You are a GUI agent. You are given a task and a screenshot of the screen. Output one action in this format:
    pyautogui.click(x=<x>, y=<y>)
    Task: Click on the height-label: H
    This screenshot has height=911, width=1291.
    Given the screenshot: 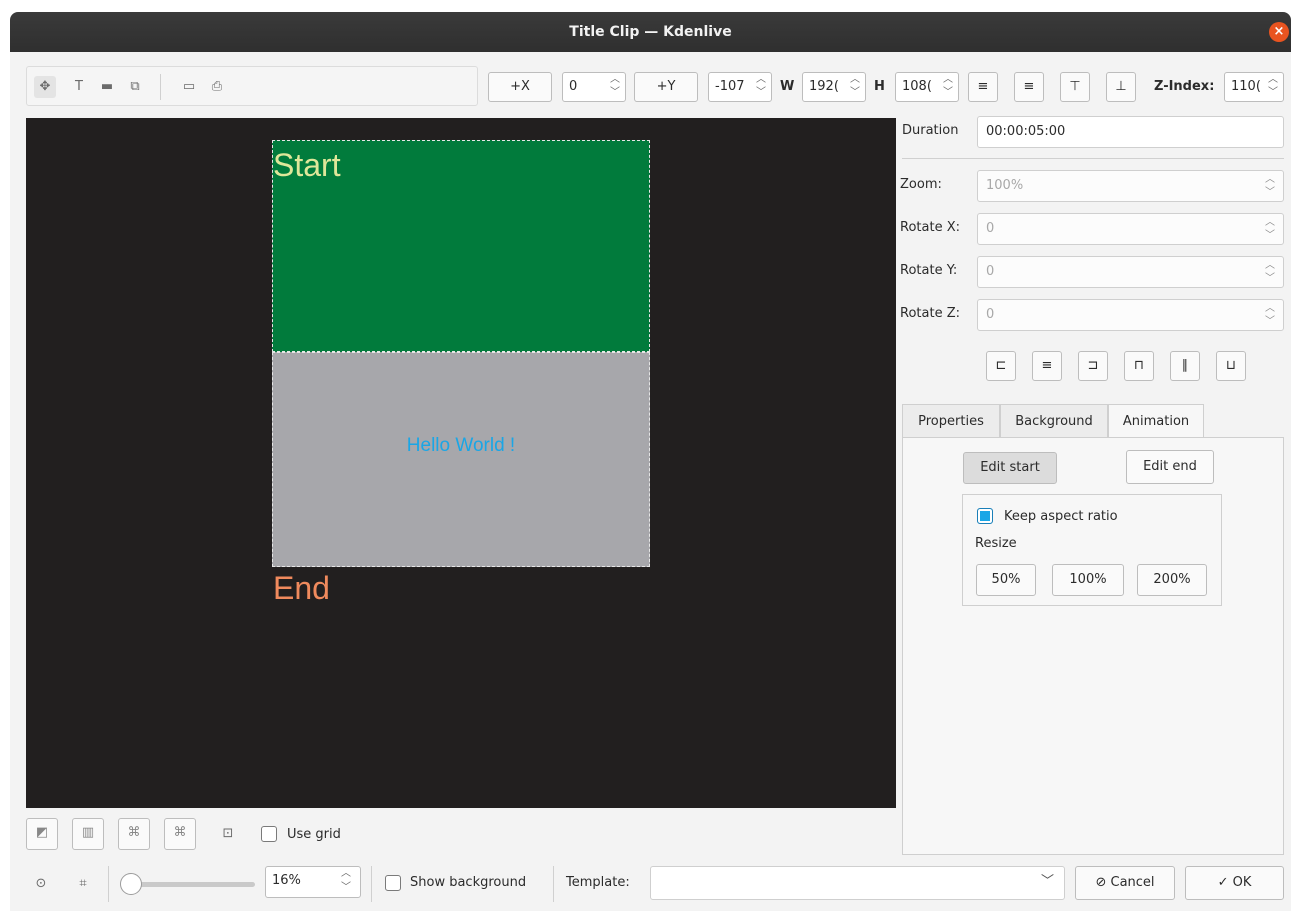 What is the action you would take?
    pyautogui.click(x=879, y=86)
    